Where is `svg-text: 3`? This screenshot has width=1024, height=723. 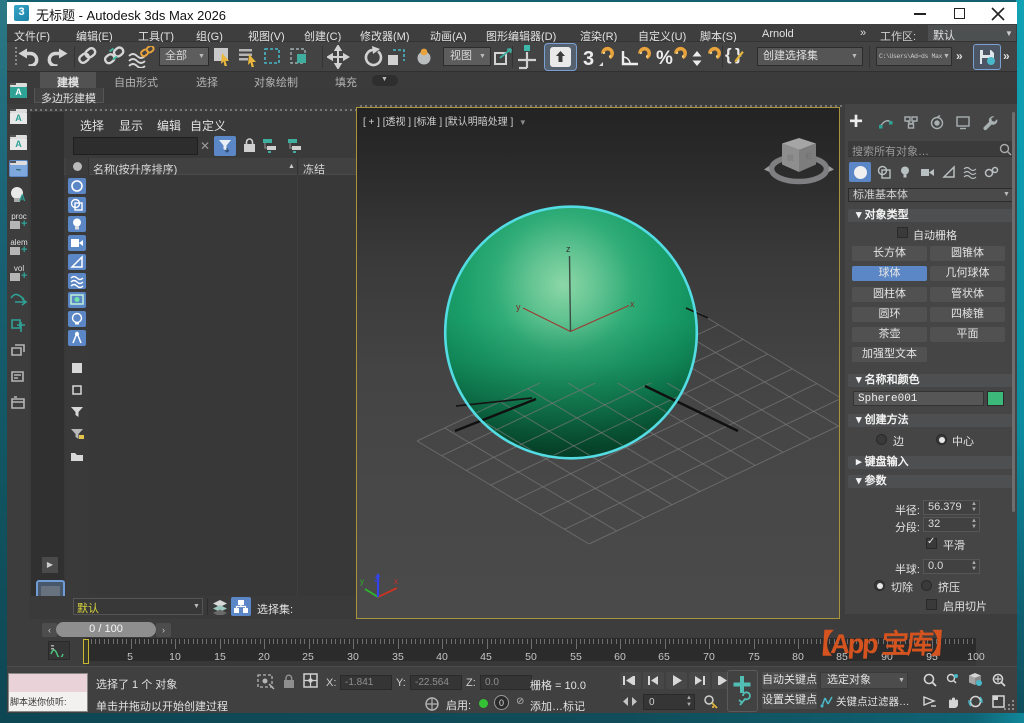
svg-text: 3 is located at coordinates (588, 58).